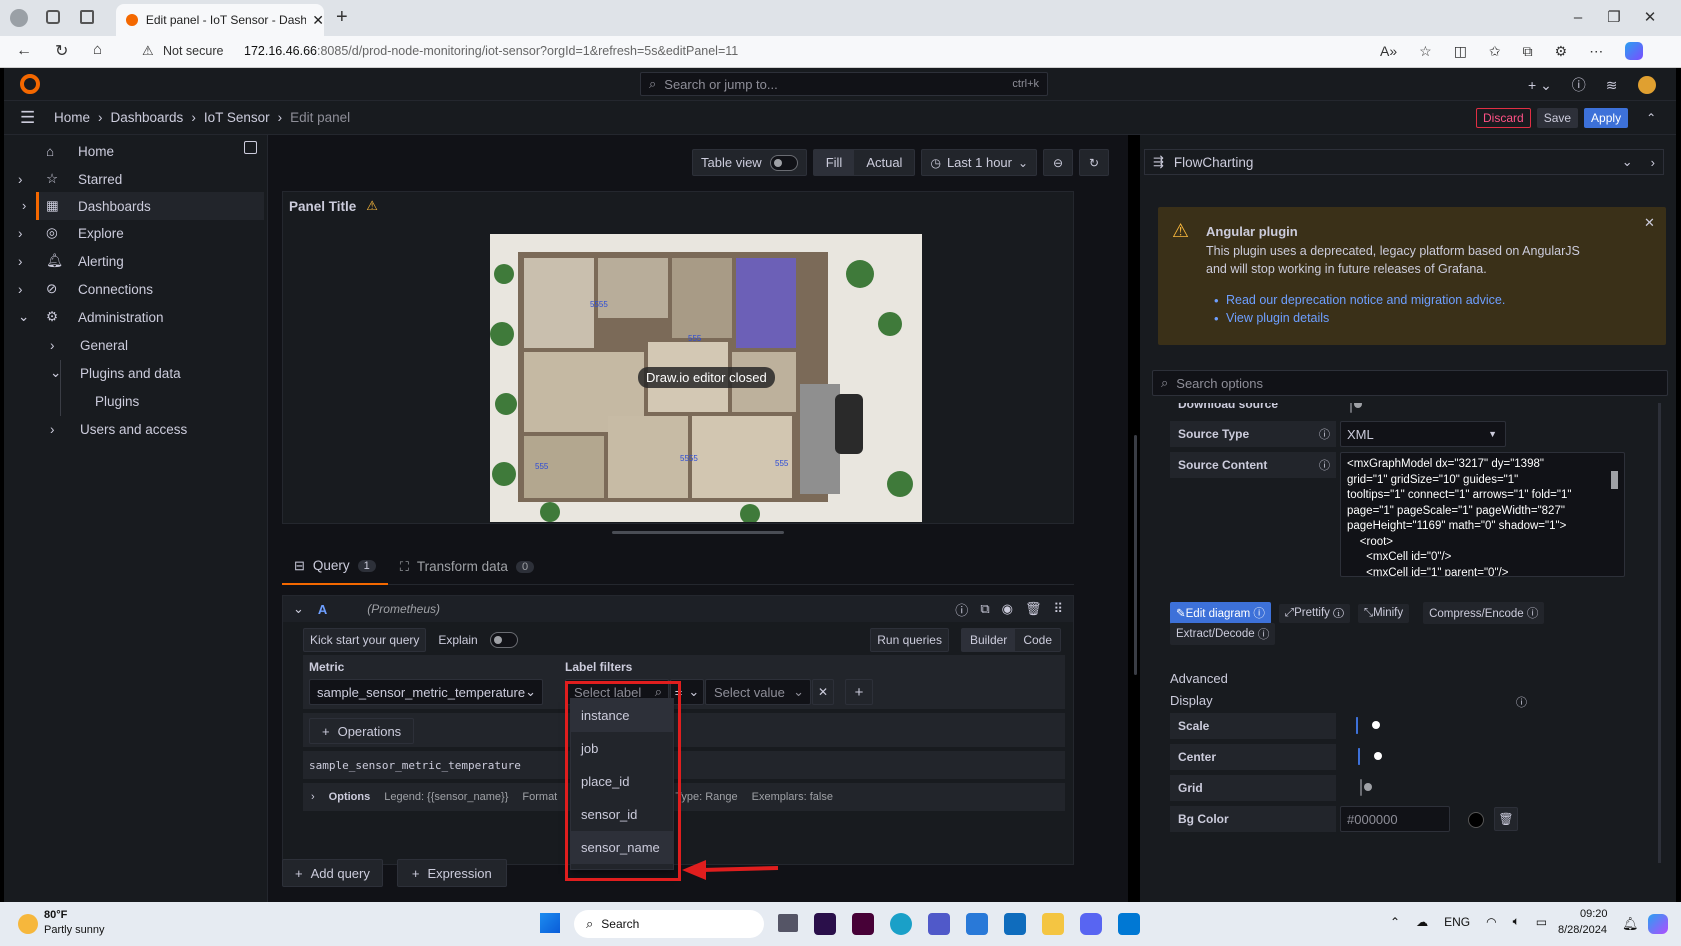 The image size is (1681, 946). Describe the element at coordinates (788, 923) in the screenshot. I see `task-view-icon` at that location.